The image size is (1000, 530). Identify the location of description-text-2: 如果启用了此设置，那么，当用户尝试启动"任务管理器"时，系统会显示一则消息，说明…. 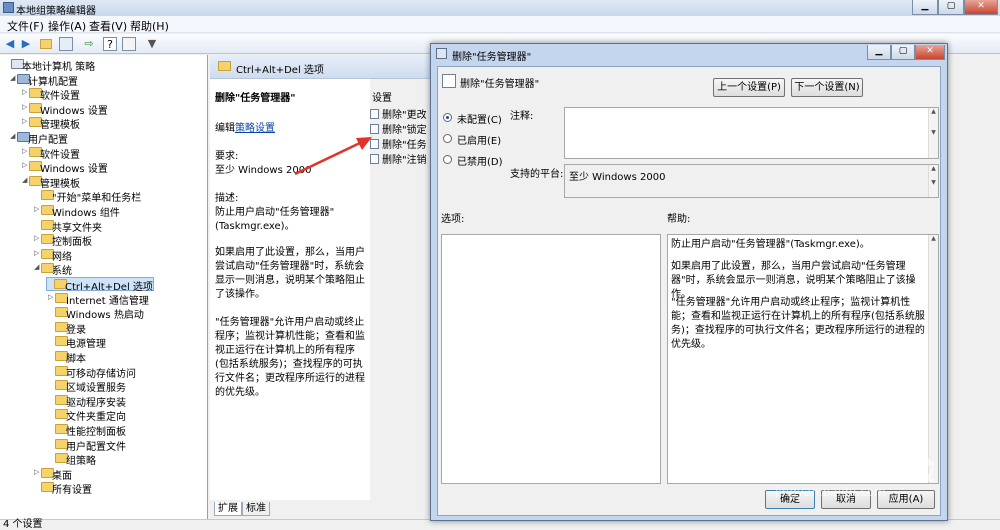
(290, 273).